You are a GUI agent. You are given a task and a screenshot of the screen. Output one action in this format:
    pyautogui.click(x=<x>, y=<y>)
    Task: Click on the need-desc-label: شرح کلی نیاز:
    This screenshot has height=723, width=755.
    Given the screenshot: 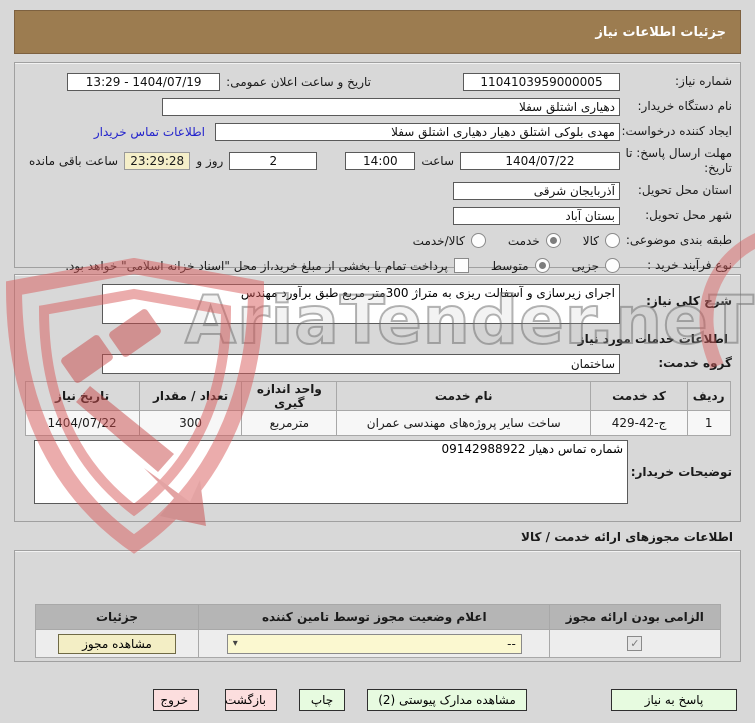 What is the action you would take?
    pyautogui.click(x=689, y=301)
    